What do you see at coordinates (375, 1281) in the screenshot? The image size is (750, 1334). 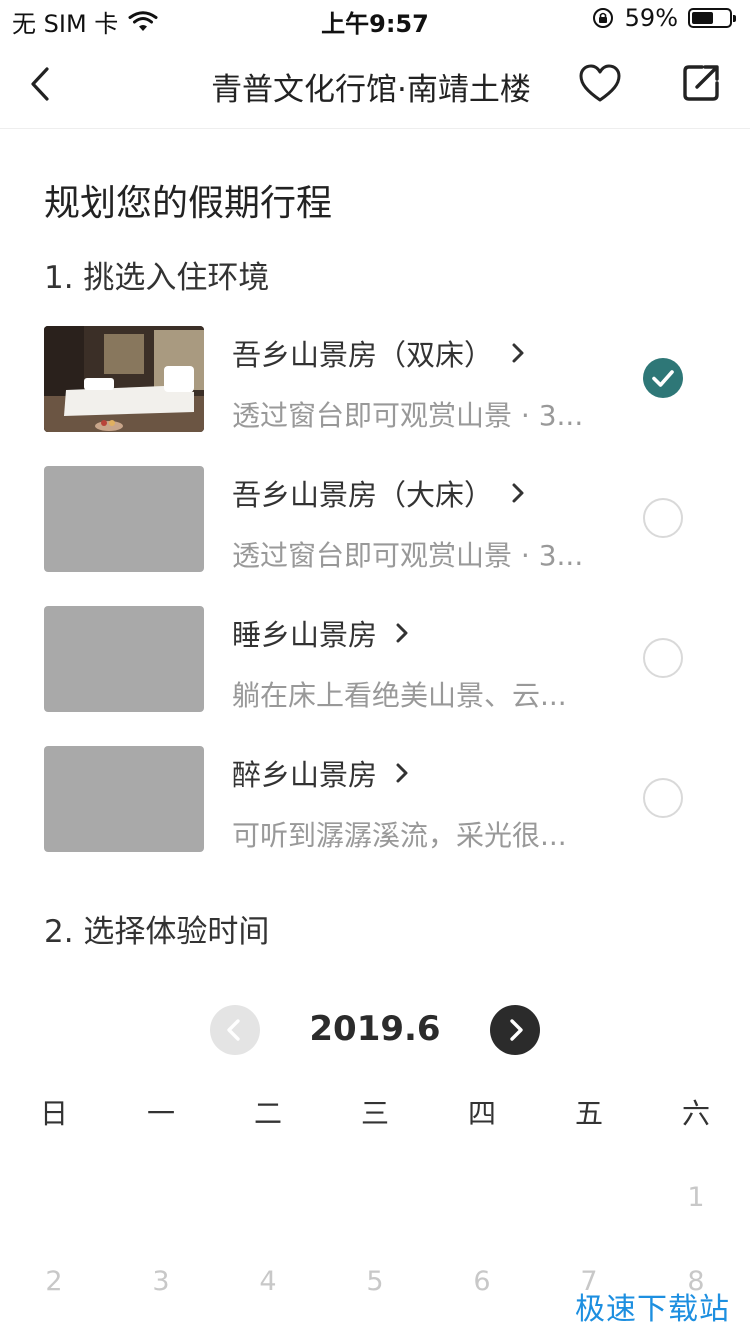 I see `calendar-day: 5` at bounding box center [375, 1281].